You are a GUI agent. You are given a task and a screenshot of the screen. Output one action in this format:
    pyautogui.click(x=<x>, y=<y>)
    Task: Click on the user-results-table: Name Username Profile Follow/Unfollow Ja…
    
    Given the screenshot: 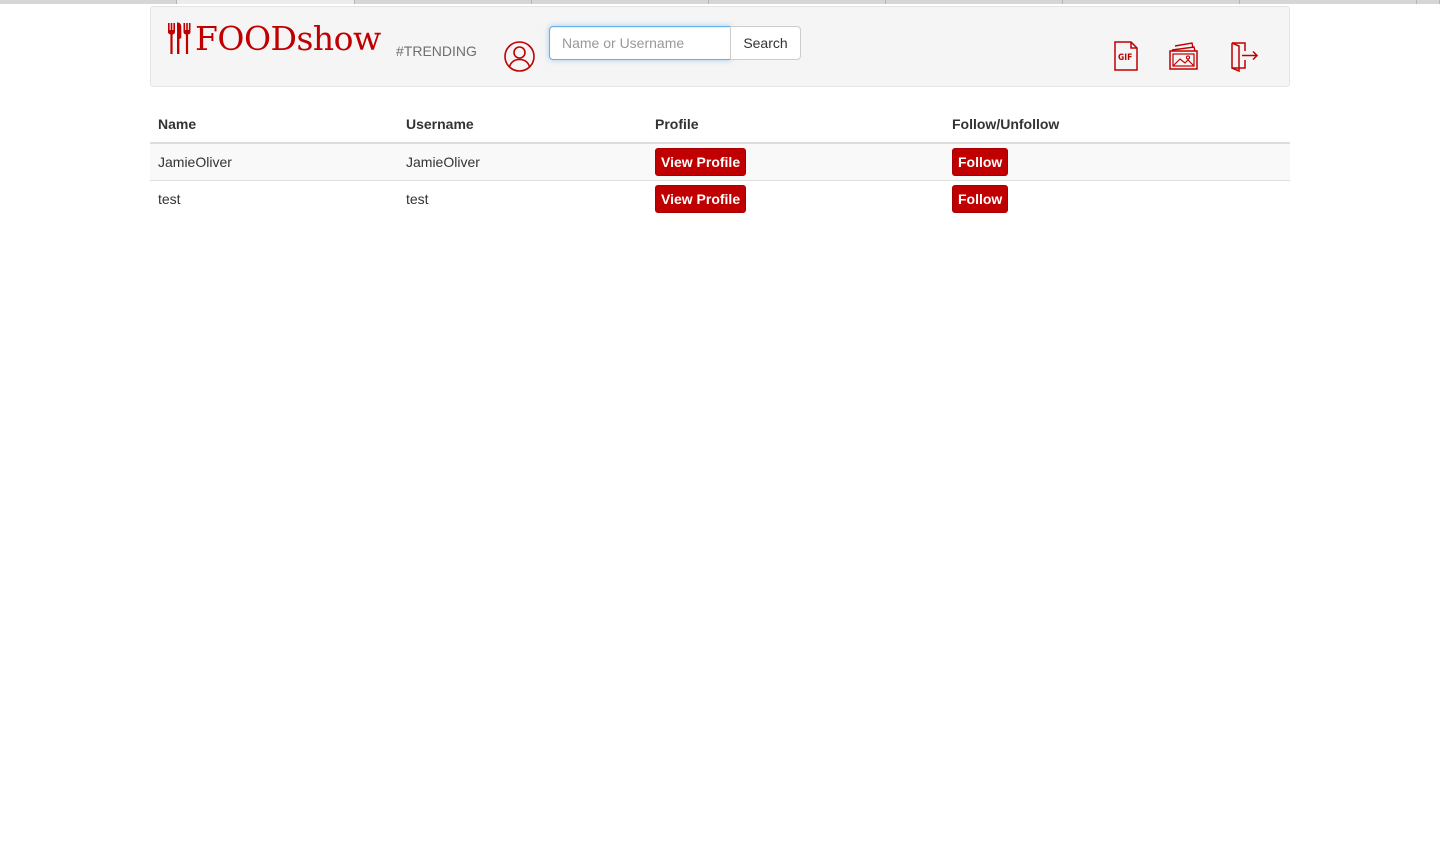 What is the action you would take?
    pyautogui.click(x=720, y=161)
    